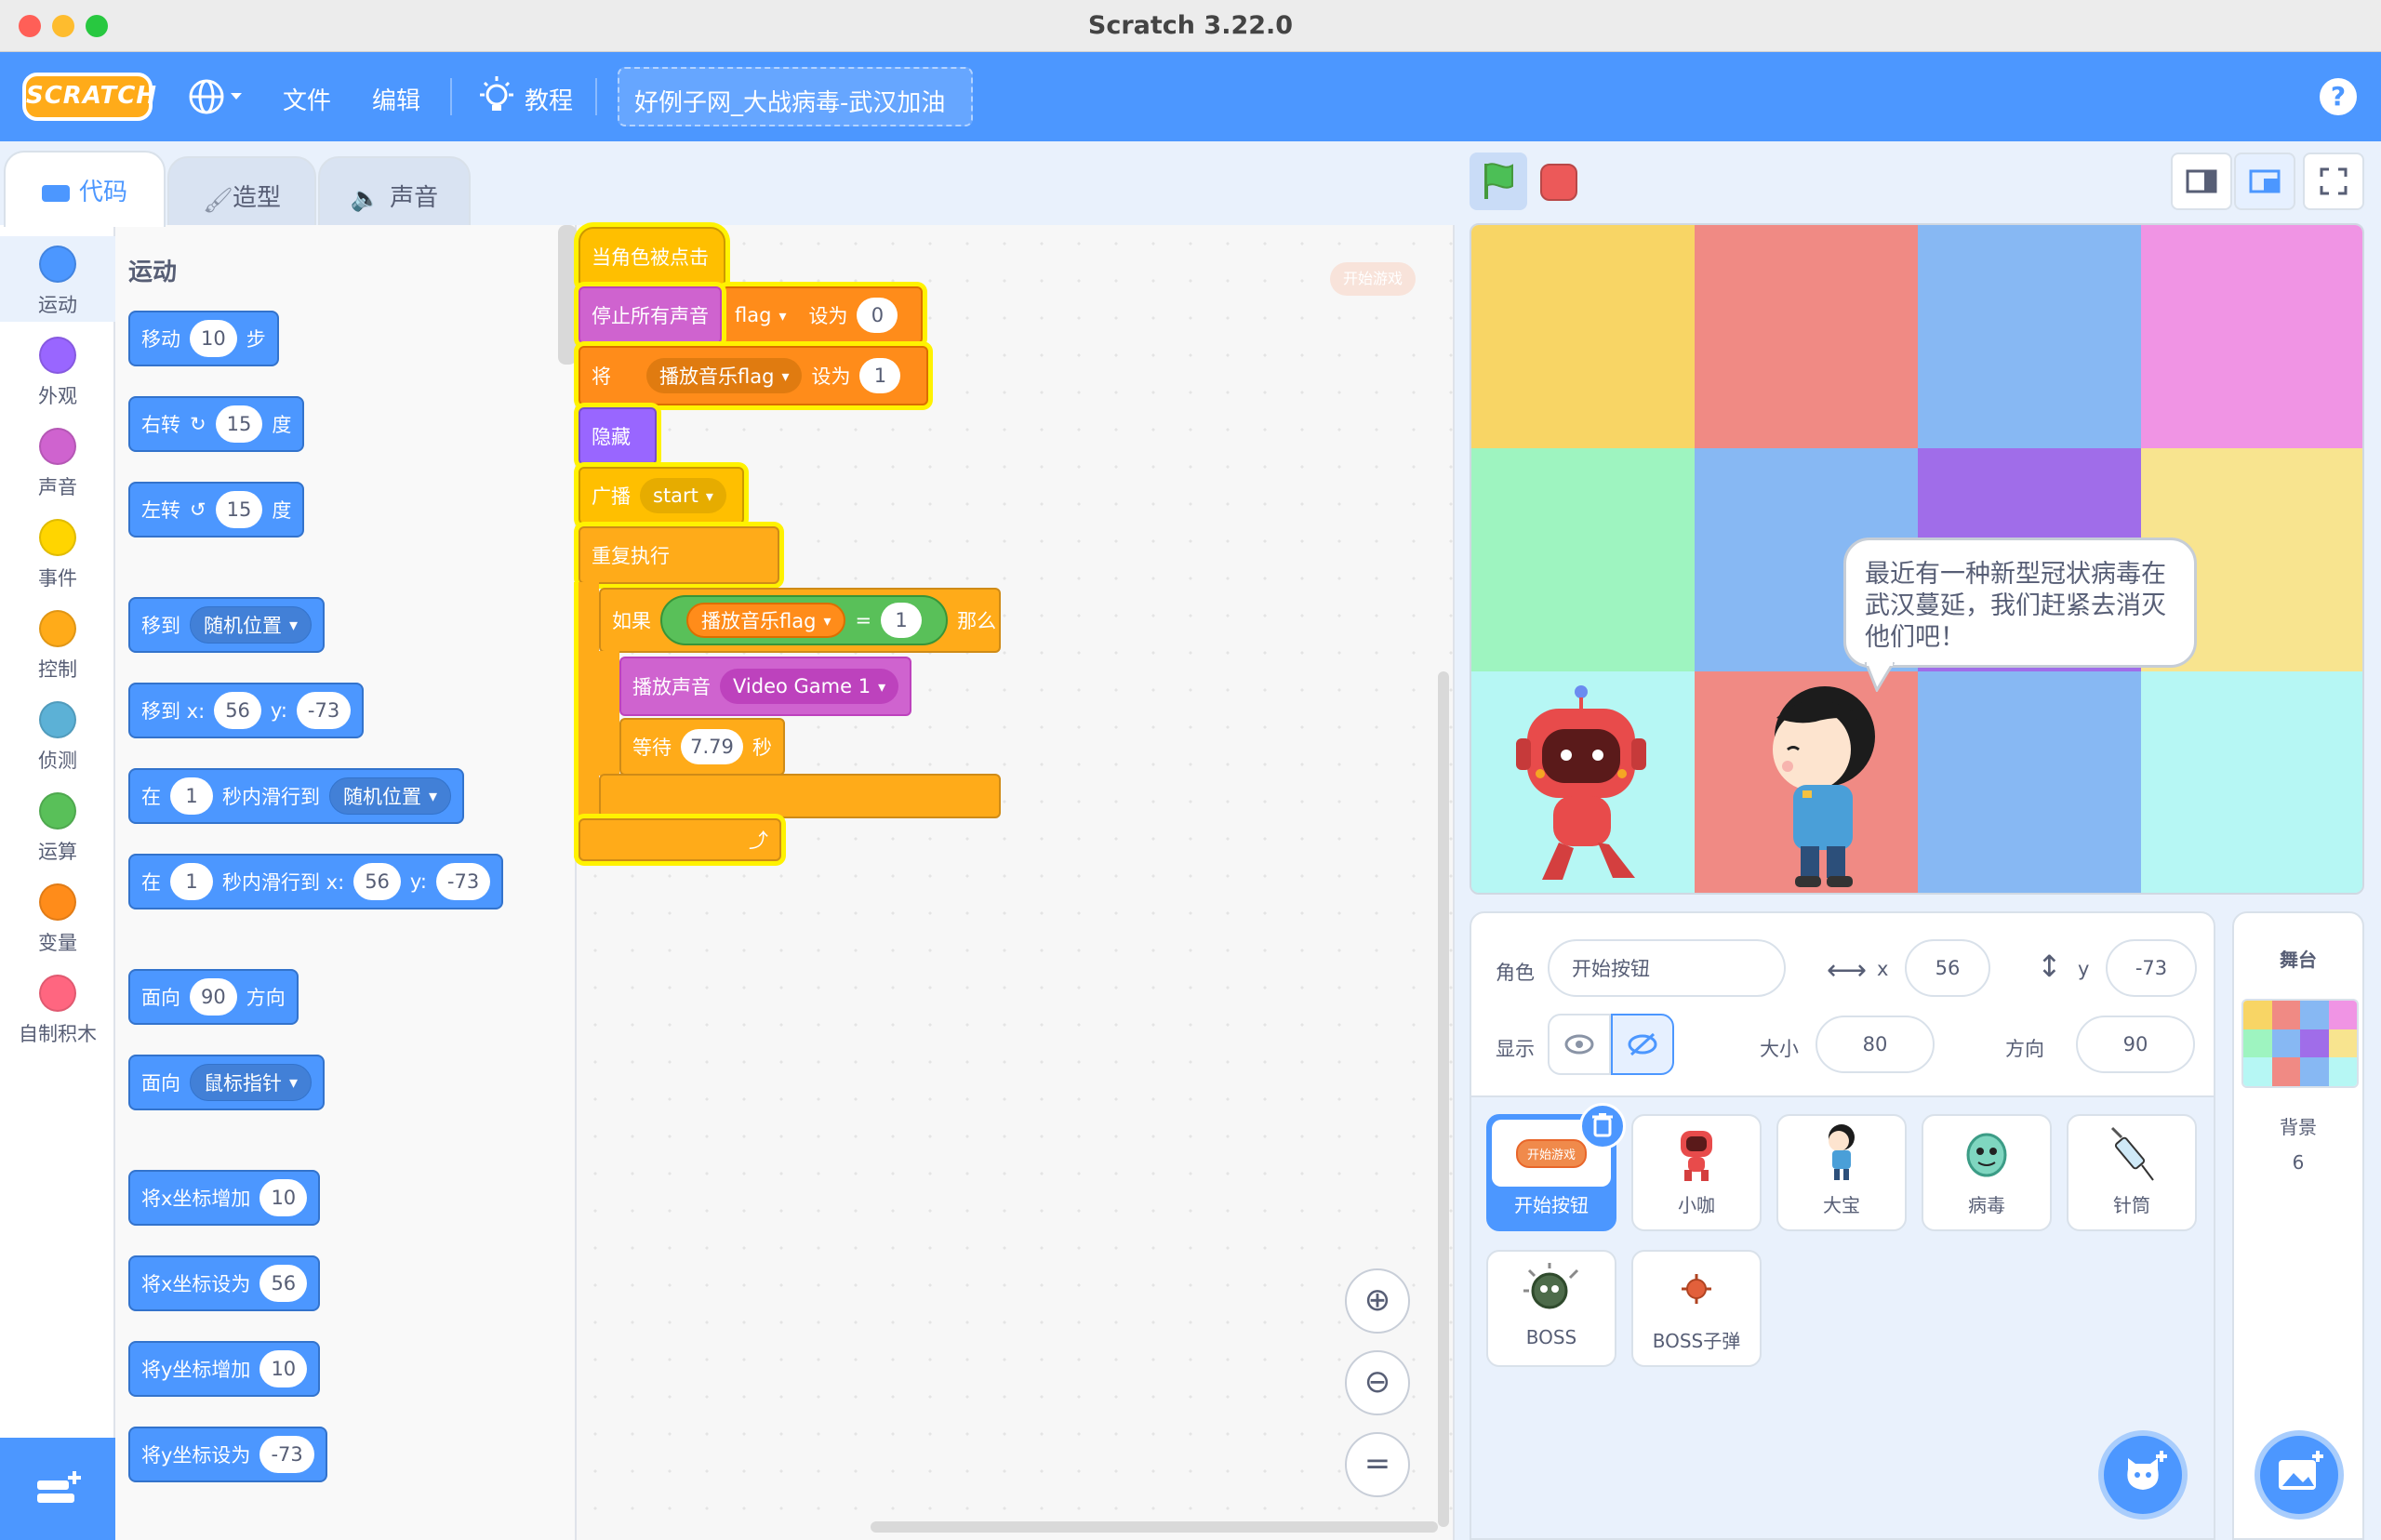 The height and width of the screenshot is (1540, 2381). Describe the element at coordinates (2143, 1475) in the screenshot. I see `choose-sprite-button` at that location.